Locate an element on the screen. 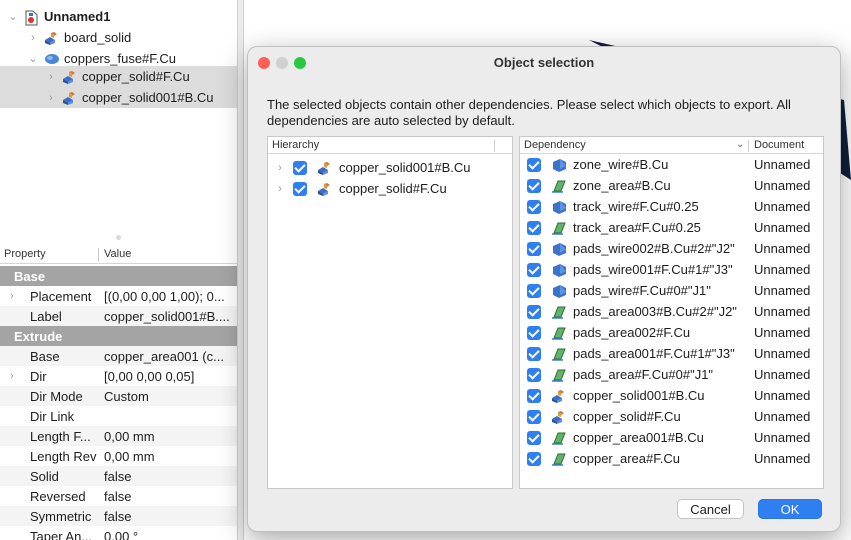 Image resolution: width=851 pixels, height=540 pixels. property-name: Symmetric is located at coordinates (61, 516).